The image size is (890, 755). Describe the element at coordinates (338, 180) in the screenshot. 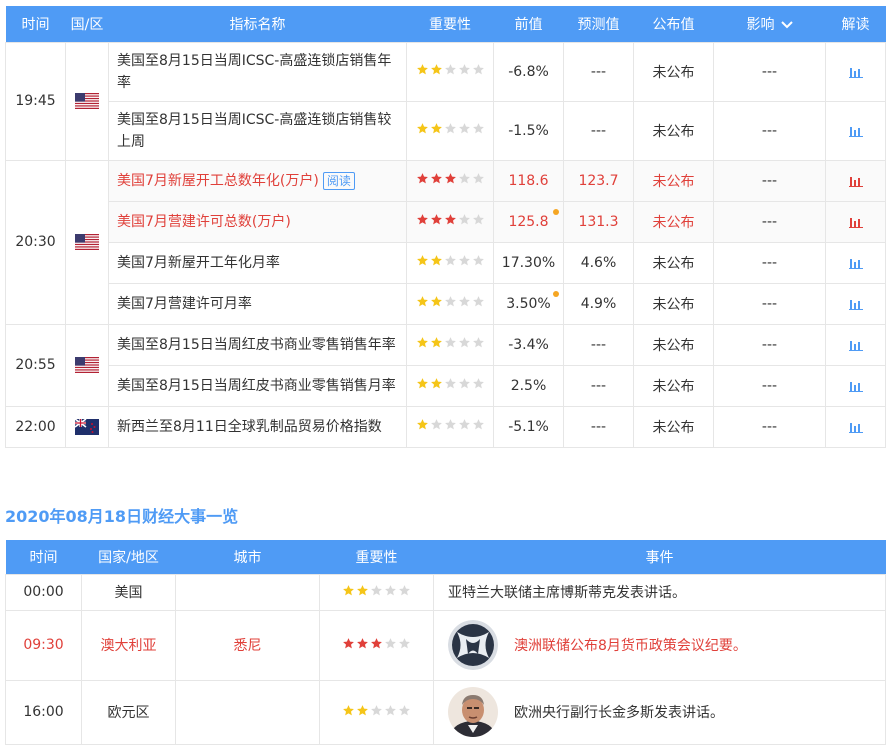

I see `read-tag-button: 阅读` at that location.